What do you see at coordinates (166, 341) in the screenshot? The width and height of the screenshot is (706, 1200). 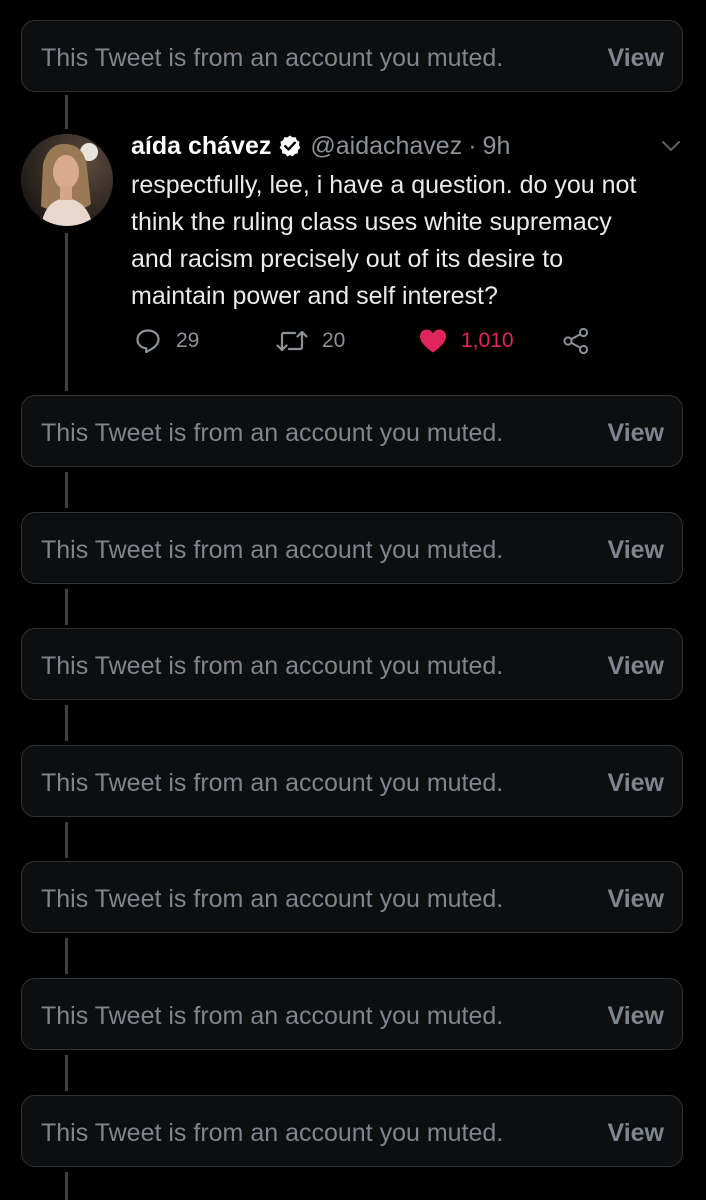 I see `reply-button: 29` at bounding box center [166, 341].